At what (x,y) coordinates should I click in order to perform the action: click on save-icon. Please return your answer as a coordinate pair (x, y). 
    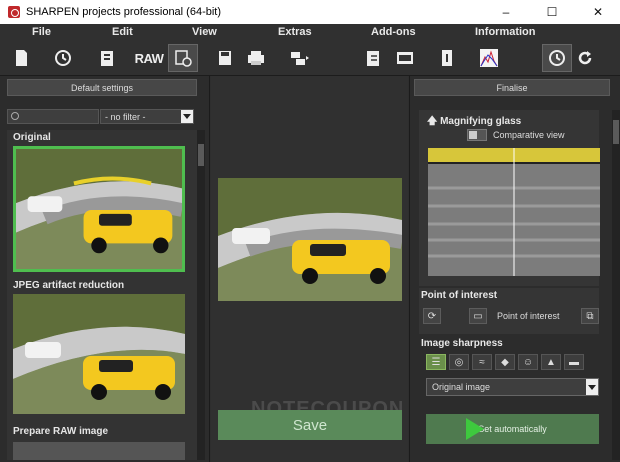
    Looking at the image, I should click on (225, 58).